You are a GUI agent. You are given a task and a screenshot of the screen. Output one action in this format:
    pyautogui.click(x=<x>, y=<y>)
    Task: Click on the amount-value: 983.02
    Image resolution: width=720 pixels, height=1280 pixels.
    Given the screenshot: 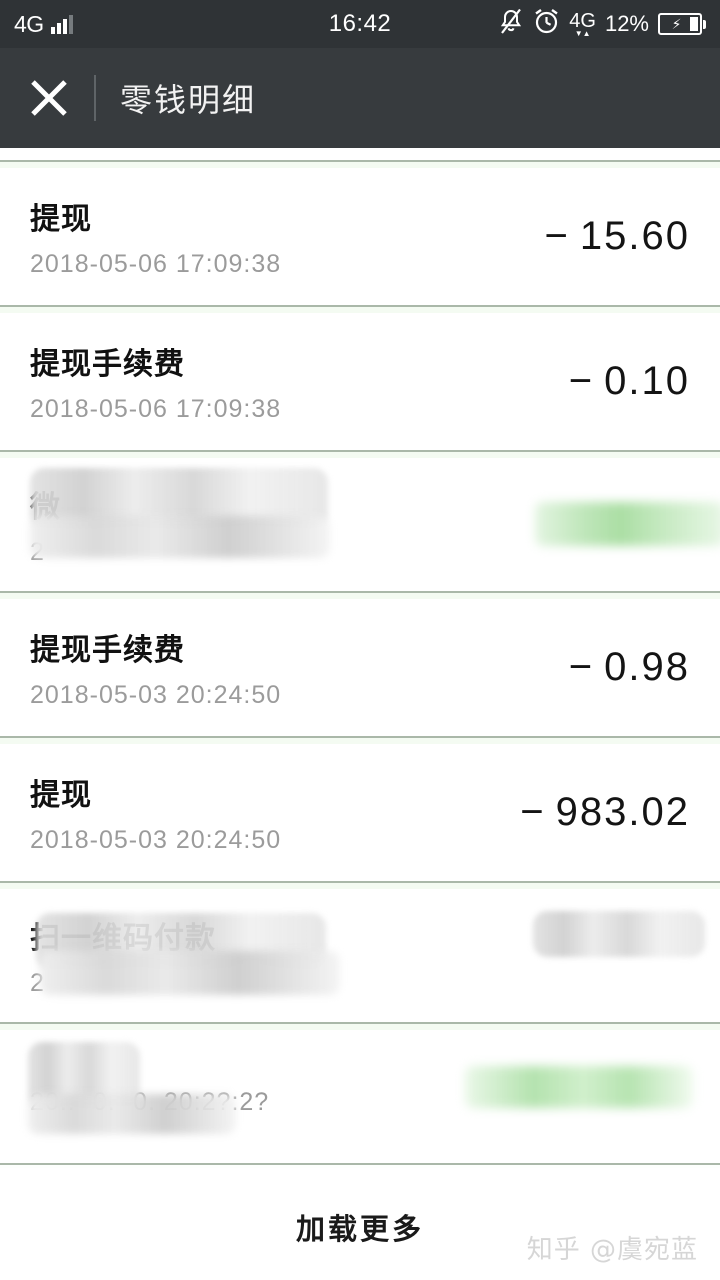 What is the action you would take?
    pyautogui.click(x=622, y=812)
    